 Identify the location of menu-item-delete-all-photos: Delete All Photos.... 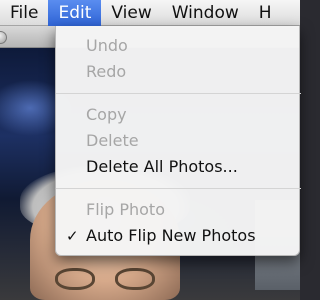
(178, 167).